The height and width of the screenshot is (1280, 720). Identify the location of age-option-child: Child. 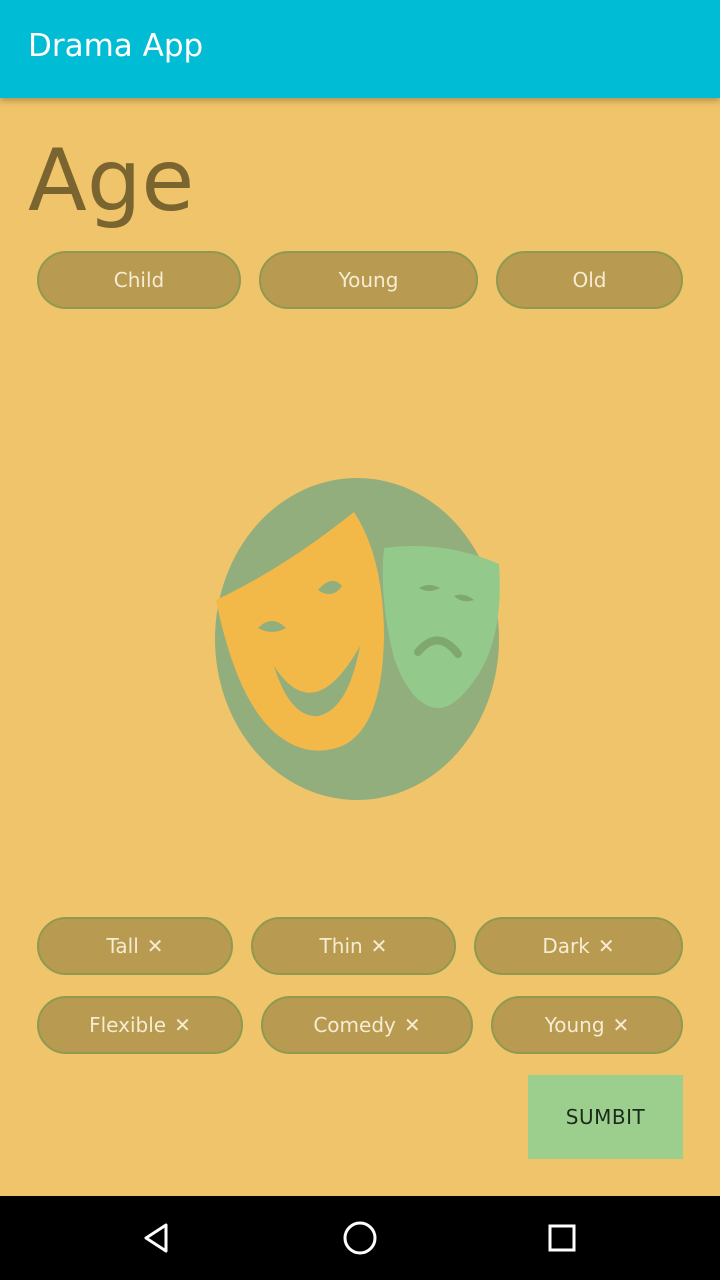
(139, 280).